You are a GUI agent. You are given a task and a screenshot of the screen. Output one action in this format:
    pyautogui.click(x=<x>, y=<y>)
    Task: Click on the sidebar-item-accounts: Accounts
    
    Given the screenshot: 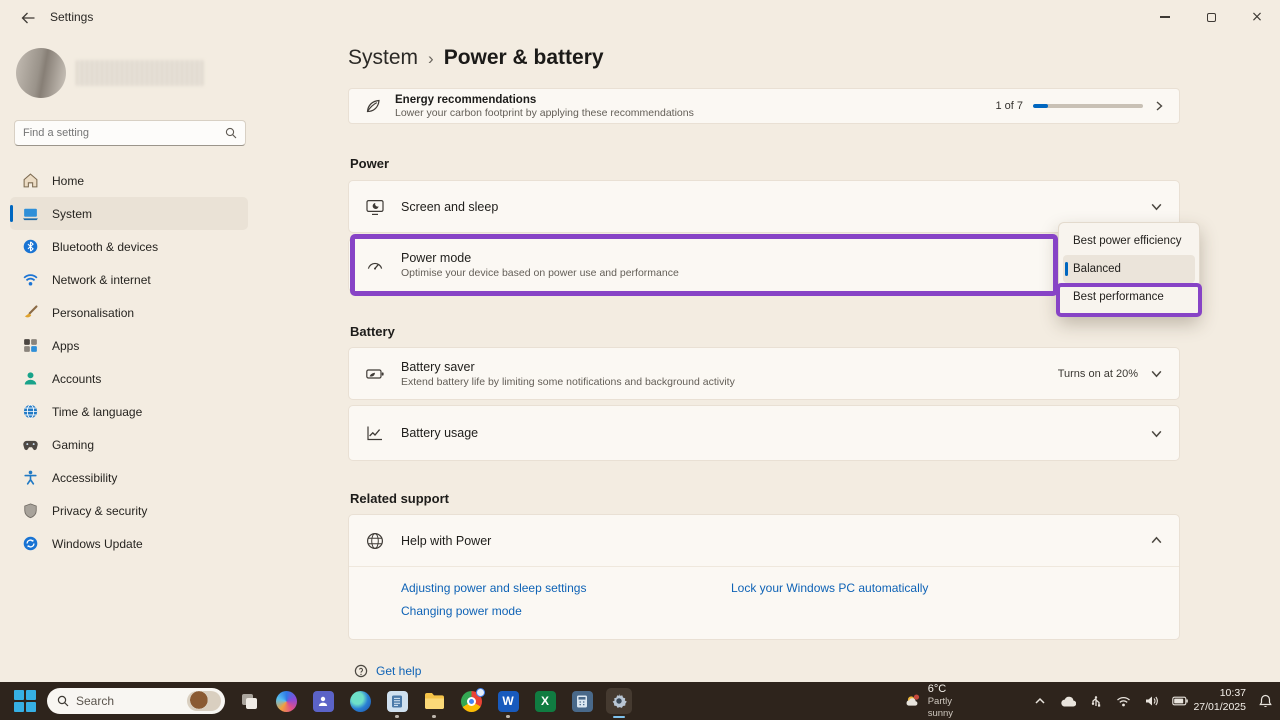 What is the action you would take?
    pyautogui.click(x=129, y=378)
    